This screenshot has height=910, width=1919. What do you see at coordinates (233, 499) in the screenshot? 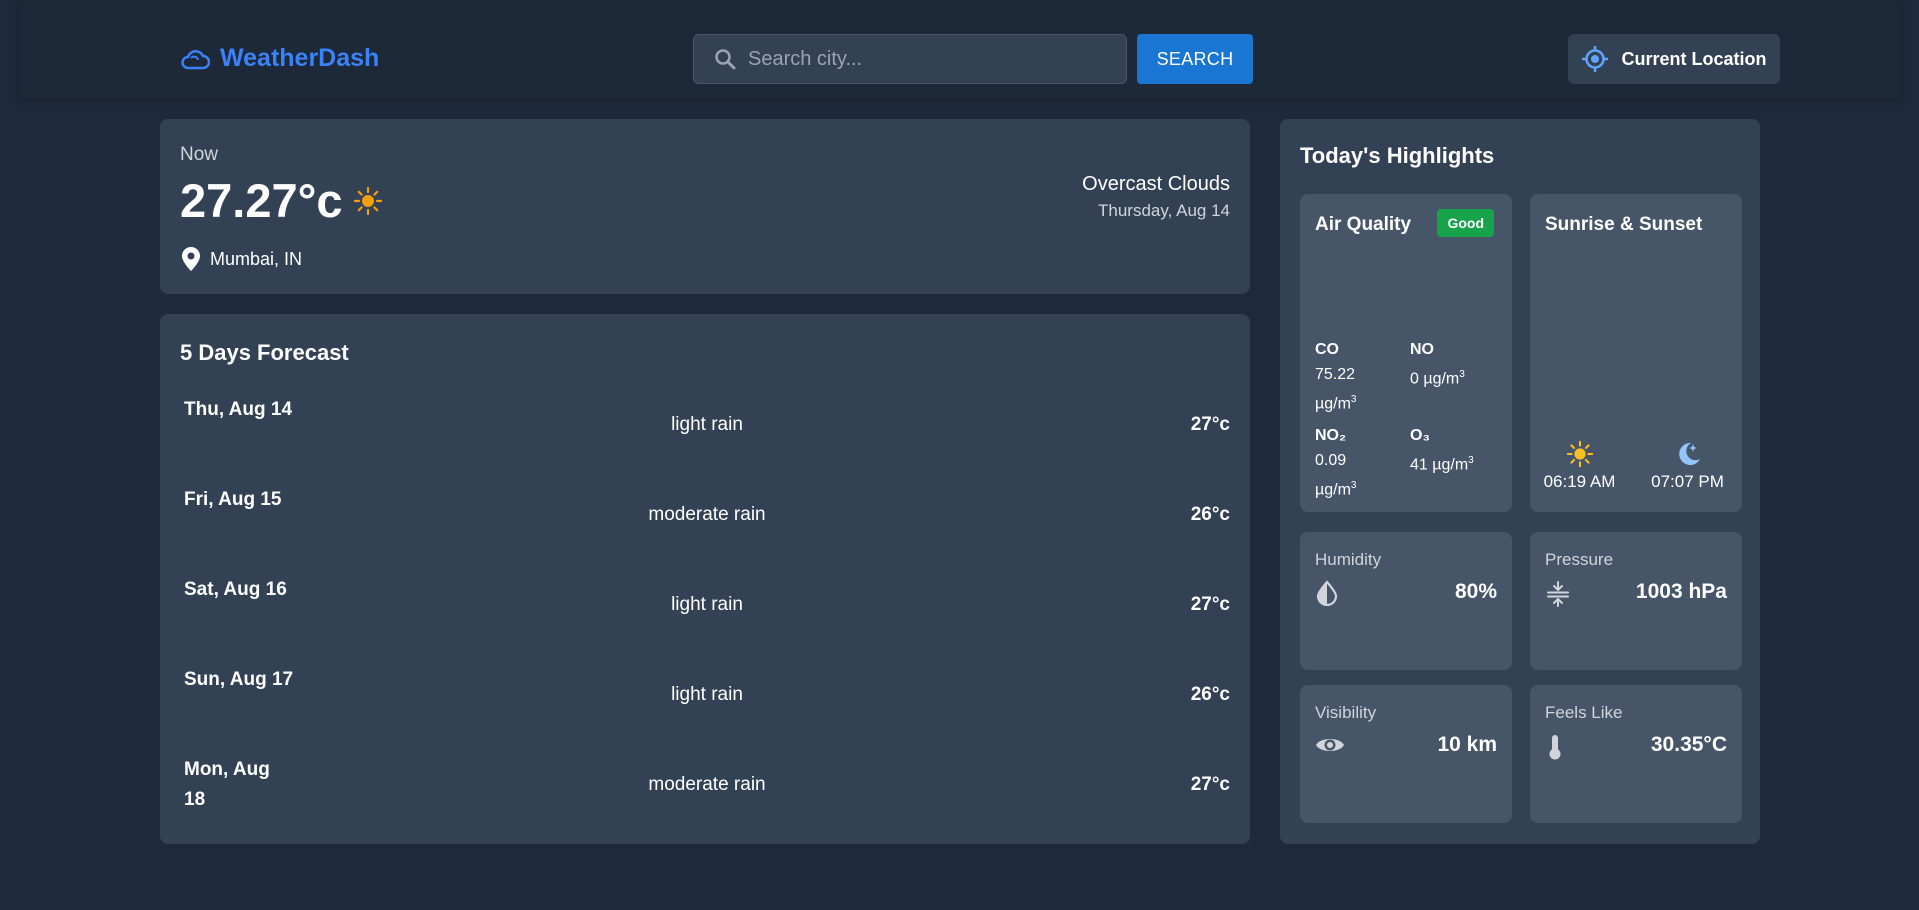
I see `forecast-day: Fri, Aug 15` at bounding box center [233, 499].